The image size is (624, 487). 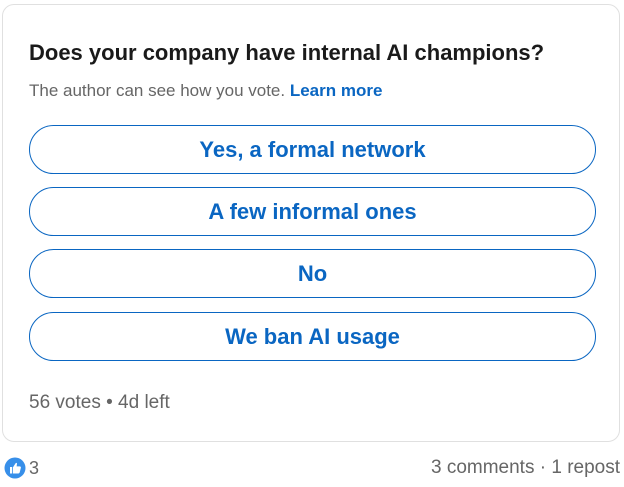 I want to click on reactions-summary: 3, so click(x=21, y=468).